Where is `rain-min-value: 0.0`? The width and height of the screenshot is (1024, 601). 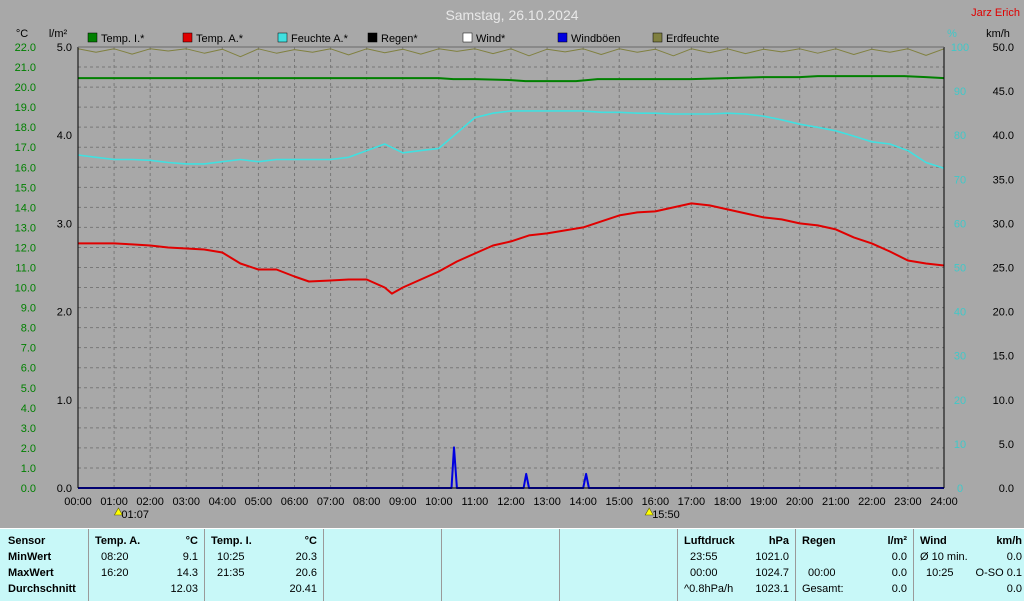
rain-min-value: 0.0 is located at coordinates (899, 557).